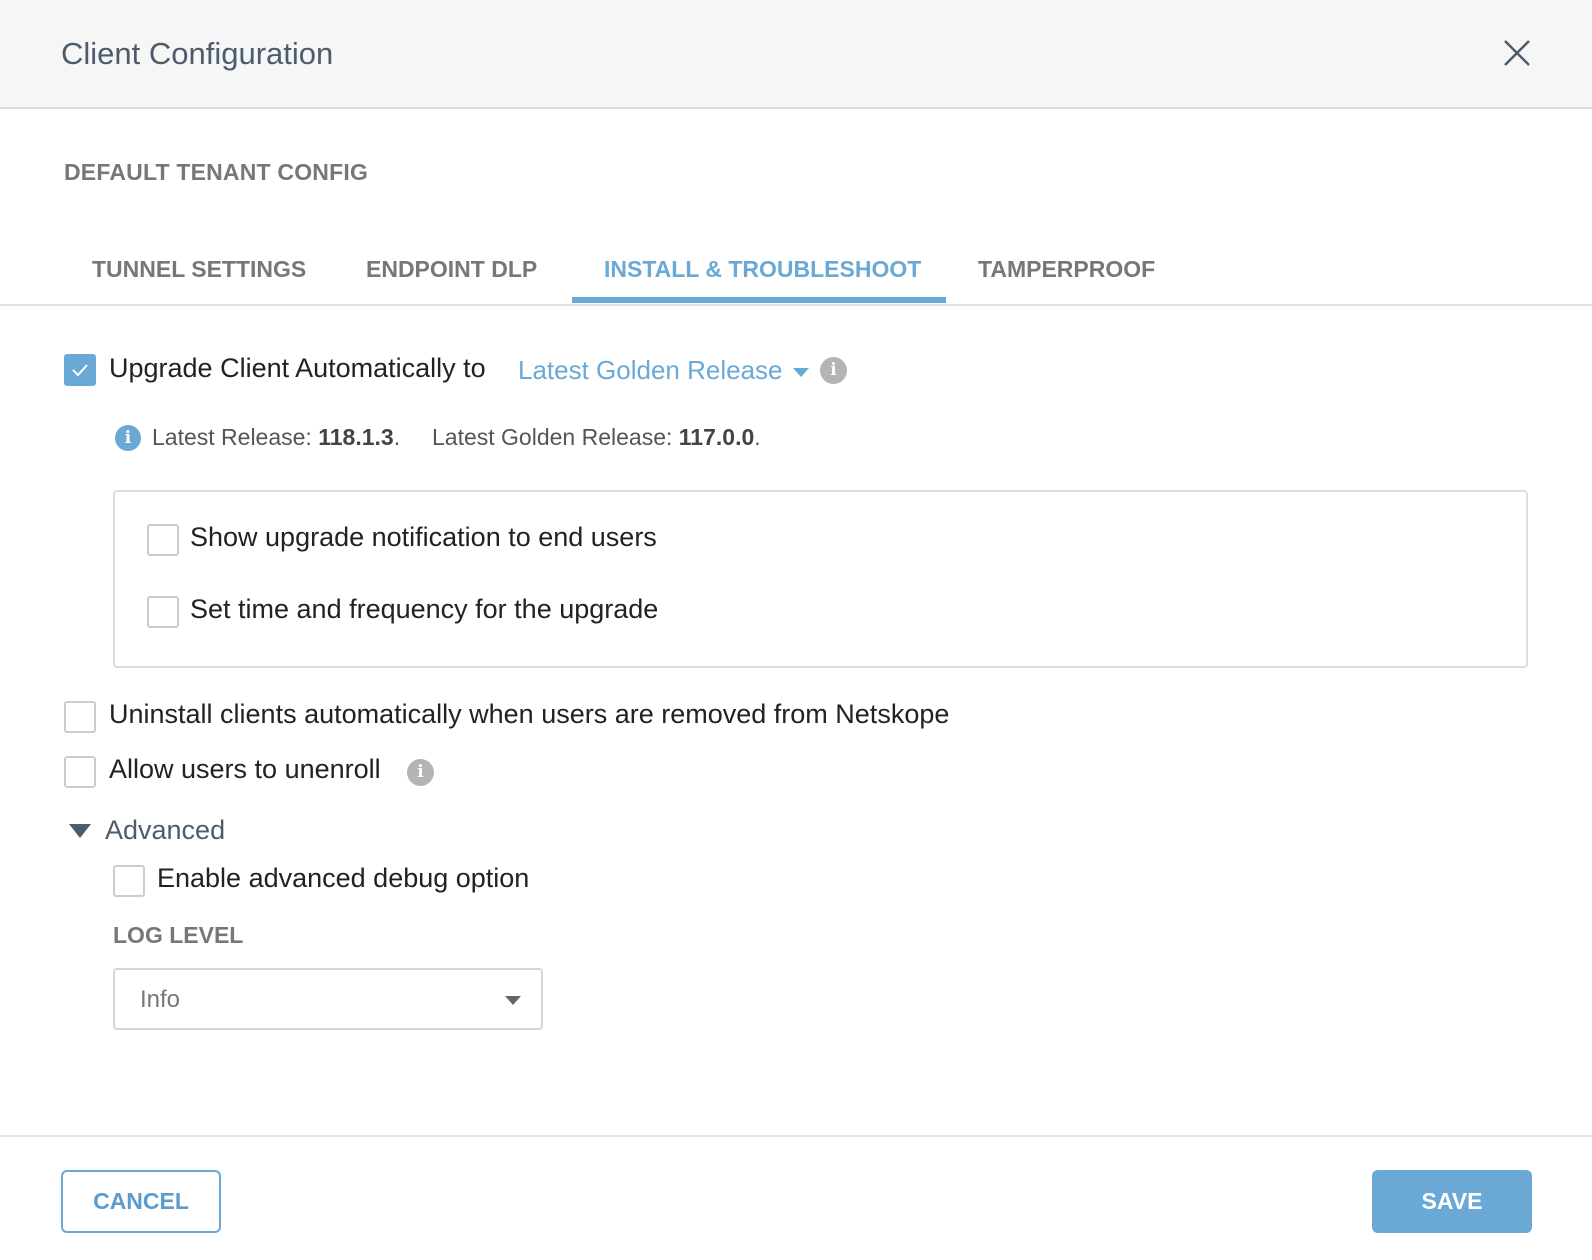  I want to click on cancel-button: CANCEL, so click(141, 1201).